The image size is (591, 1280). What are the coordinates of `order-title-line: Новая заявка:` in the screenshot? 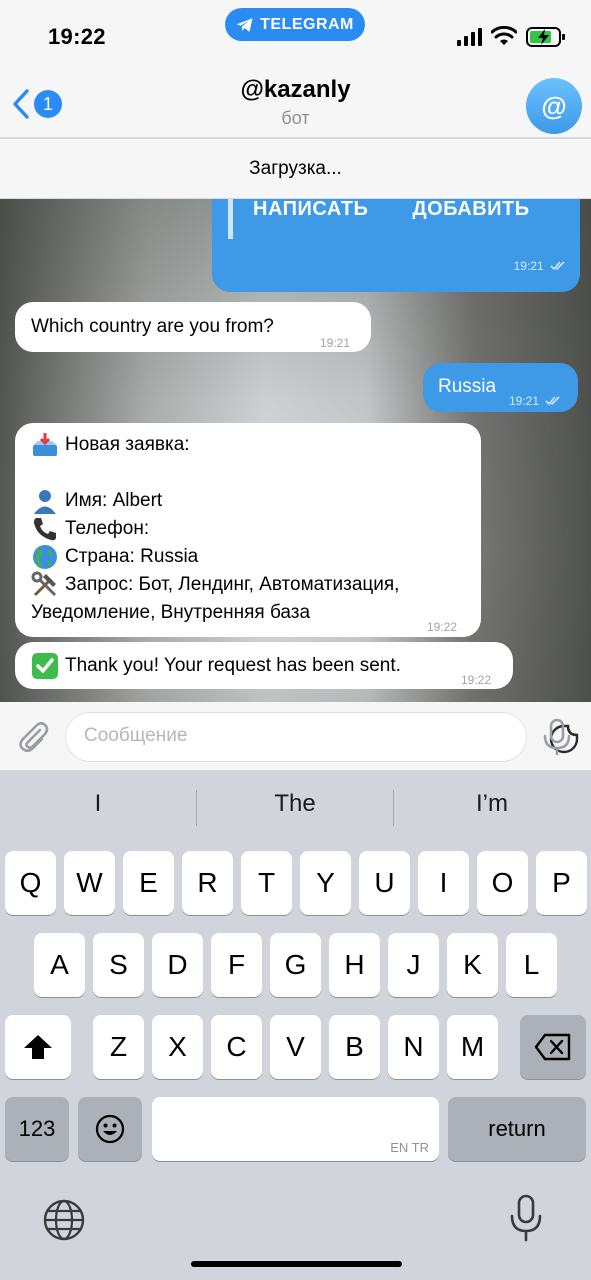 It's located at (215, 445).